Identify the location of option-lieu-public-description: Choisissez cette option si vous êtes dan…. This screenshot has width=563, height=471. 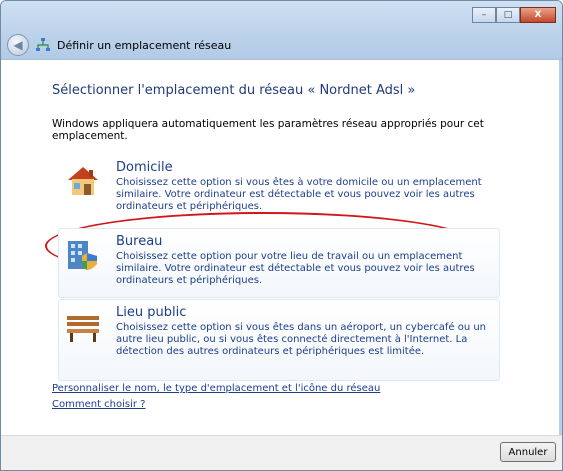
(301, 339).